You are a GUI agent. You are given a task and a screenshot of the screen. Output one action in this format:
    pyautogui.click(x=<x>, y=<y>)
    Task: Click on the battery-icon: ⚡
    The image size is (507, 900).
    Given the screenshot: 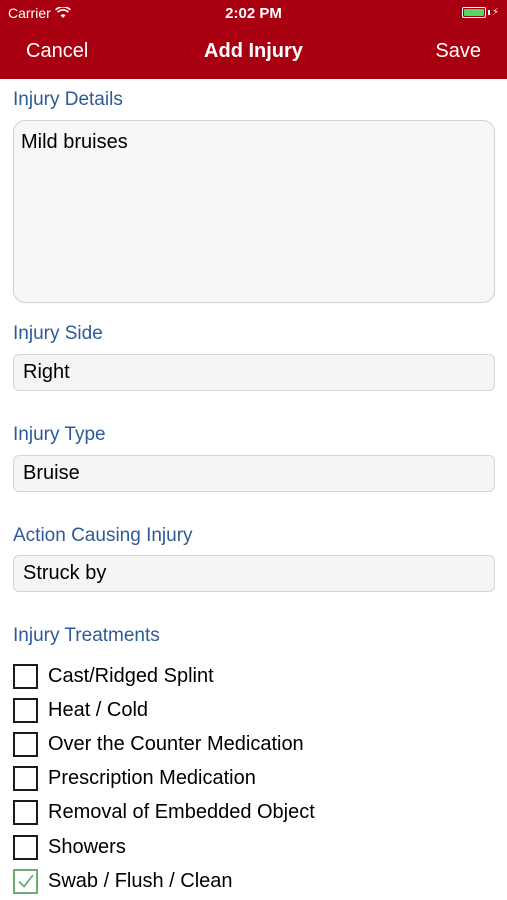 What is the action you would take?
    pyautogui.click(x=480, y=12)
    